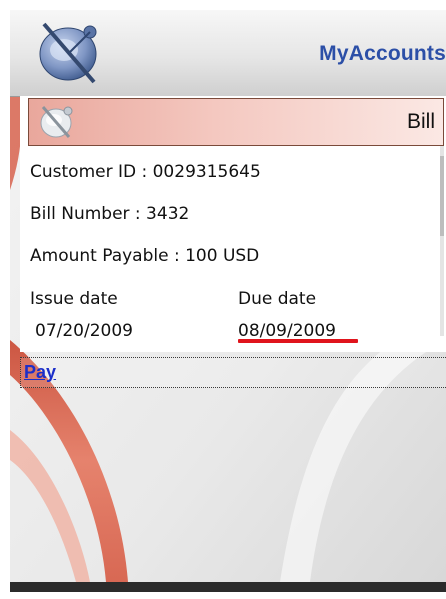  I want to click on satellite-dish-logo-icon, so click(68, 53).